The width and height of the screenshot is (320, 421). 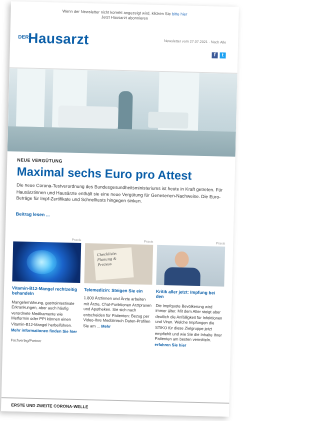 I want to click on twitter-icon: t, so click(x=222, y=55).